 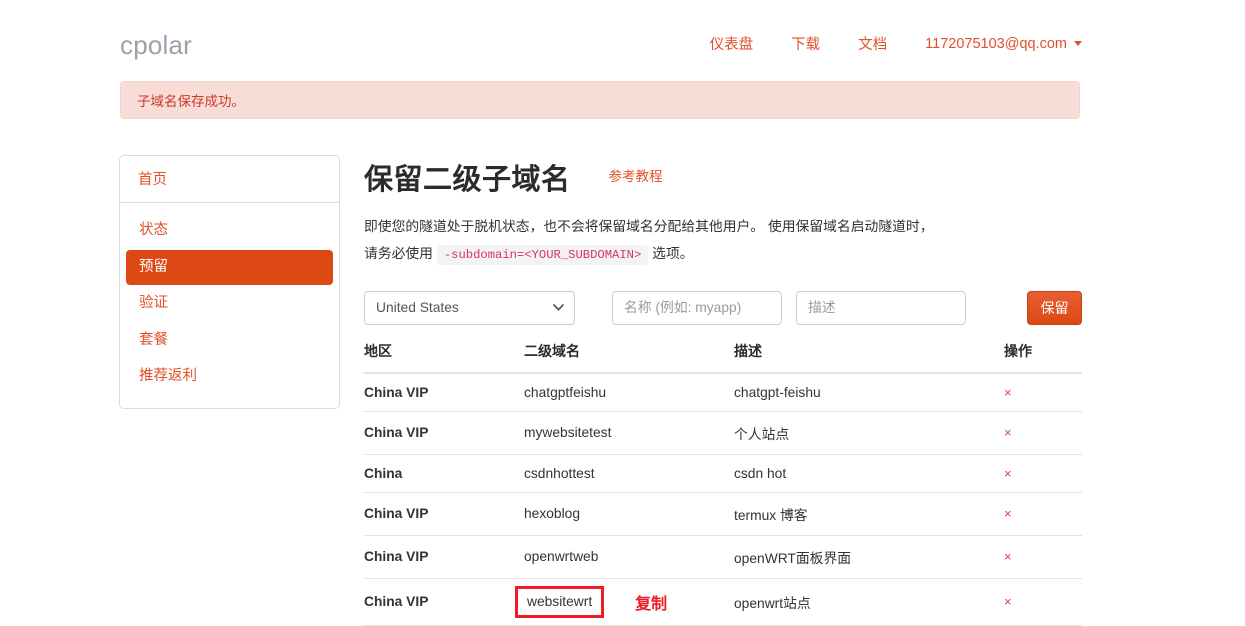 What do you see at coordinates (869, 514) in the screenshot?
I see `cell-description: termux 博客` at bounding box center [869, 514].